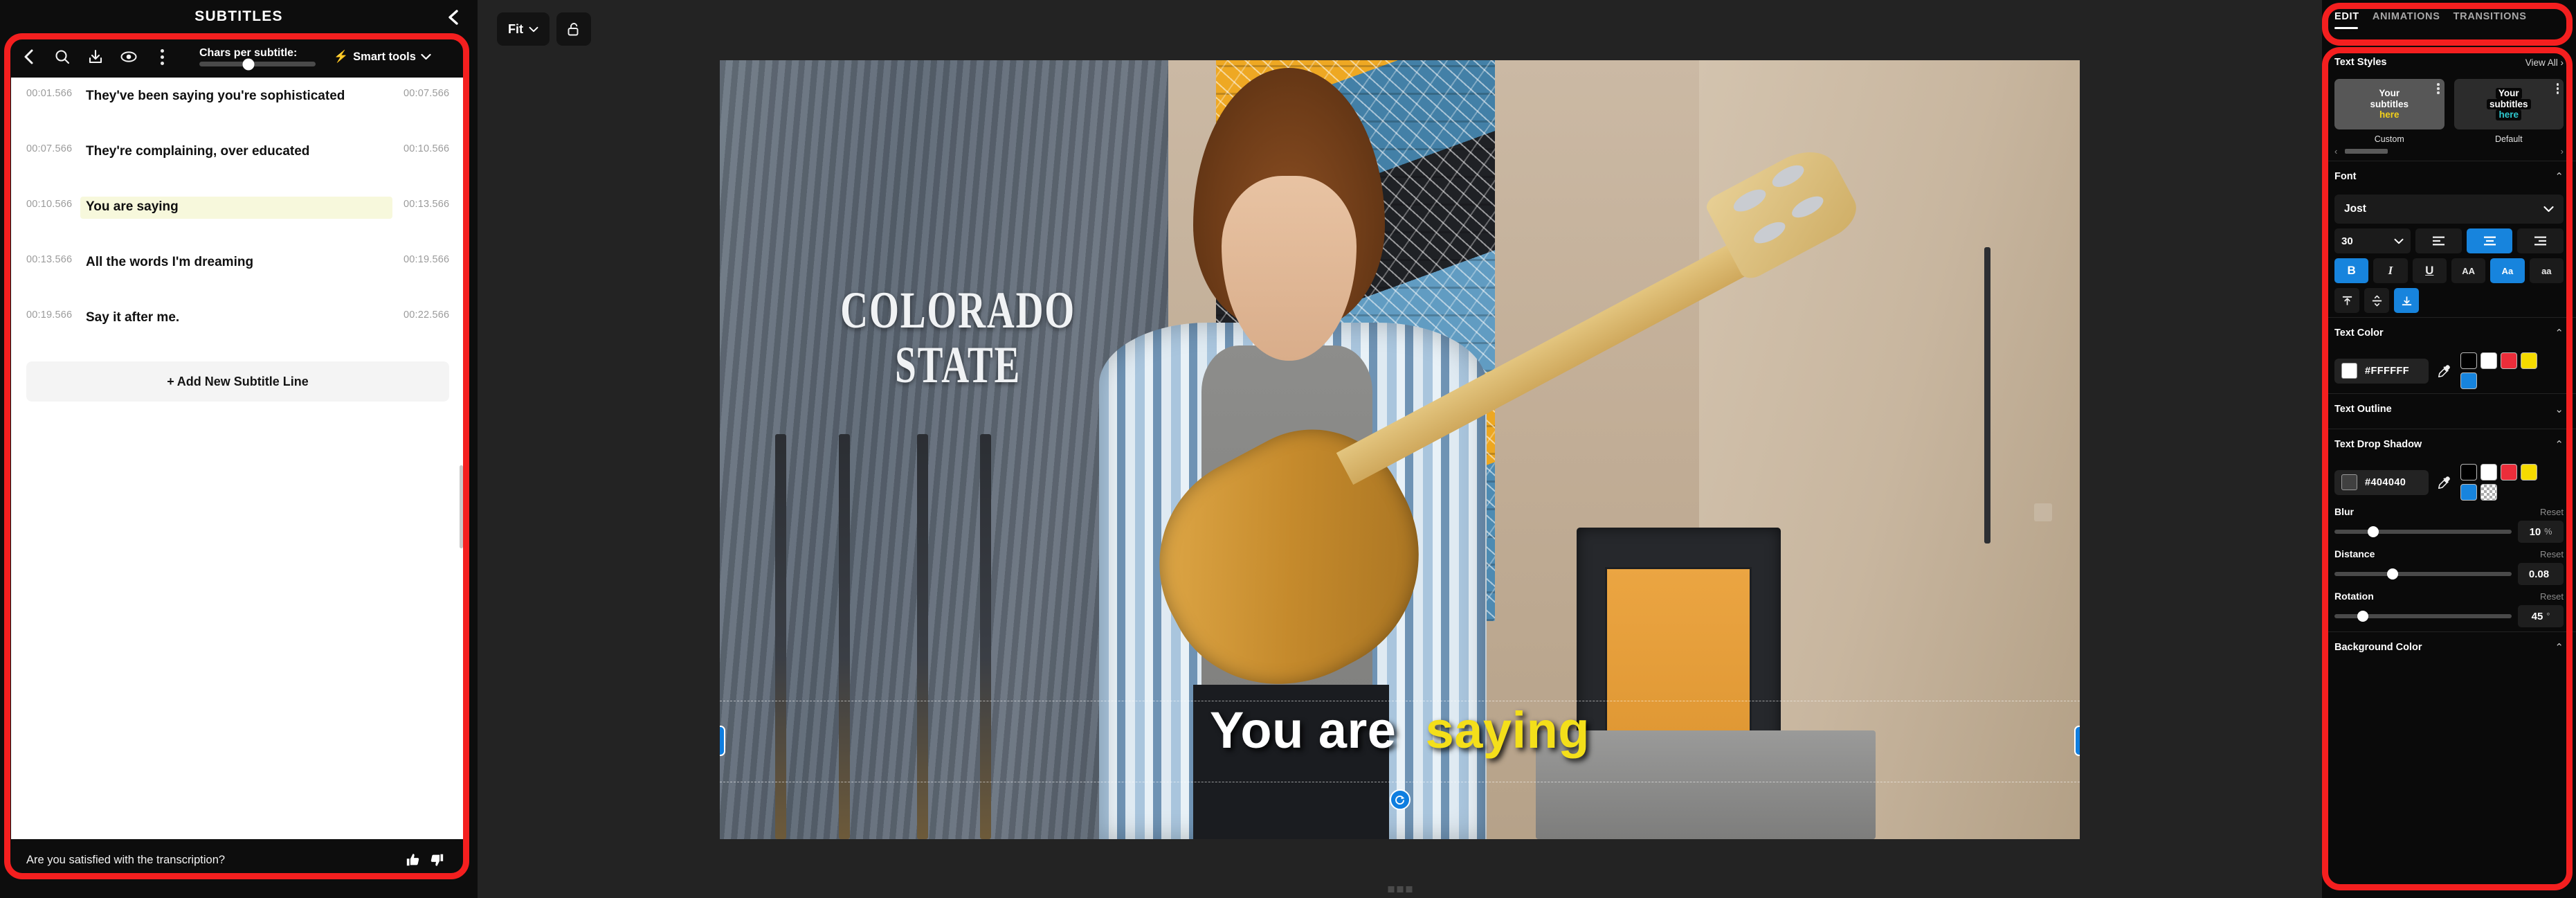 This screenshot has width=2576, height=898. What do you see at coordinates (523, 29) in the screenshot?
I see `fit-dropdown: Fit` at bounding box center [523, 29].